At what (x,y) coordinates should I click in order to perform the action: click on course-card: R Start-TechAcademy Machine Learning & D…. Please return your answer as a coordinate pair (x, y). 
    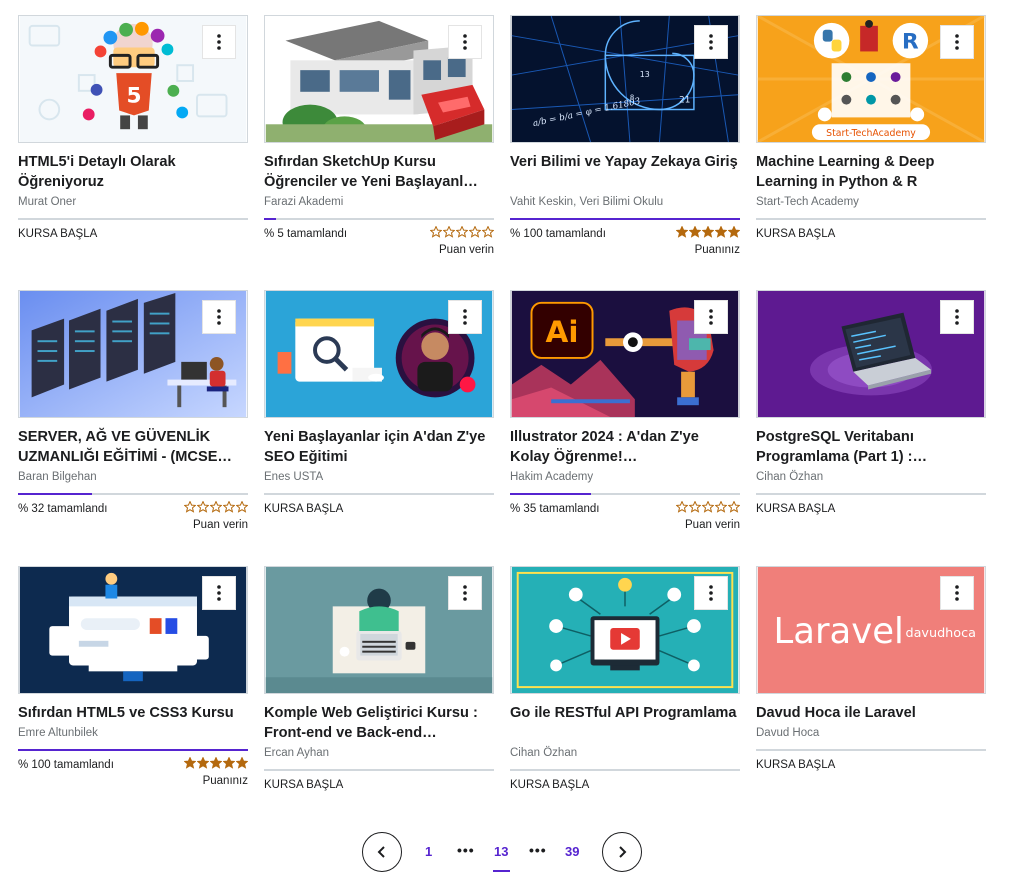
    Looking at the image, I should click on (871, 136).